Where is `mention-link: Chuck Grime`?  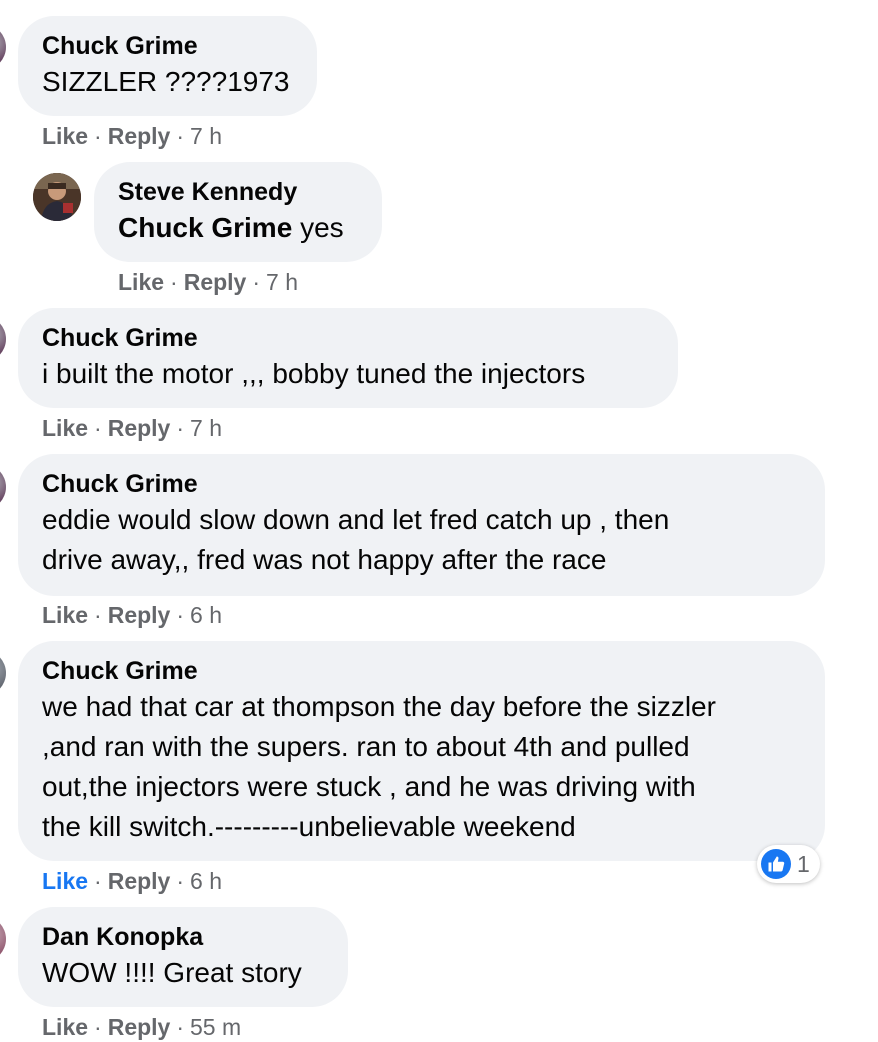 mention-link: Chuck Grime is located at coordinates (205, 227).